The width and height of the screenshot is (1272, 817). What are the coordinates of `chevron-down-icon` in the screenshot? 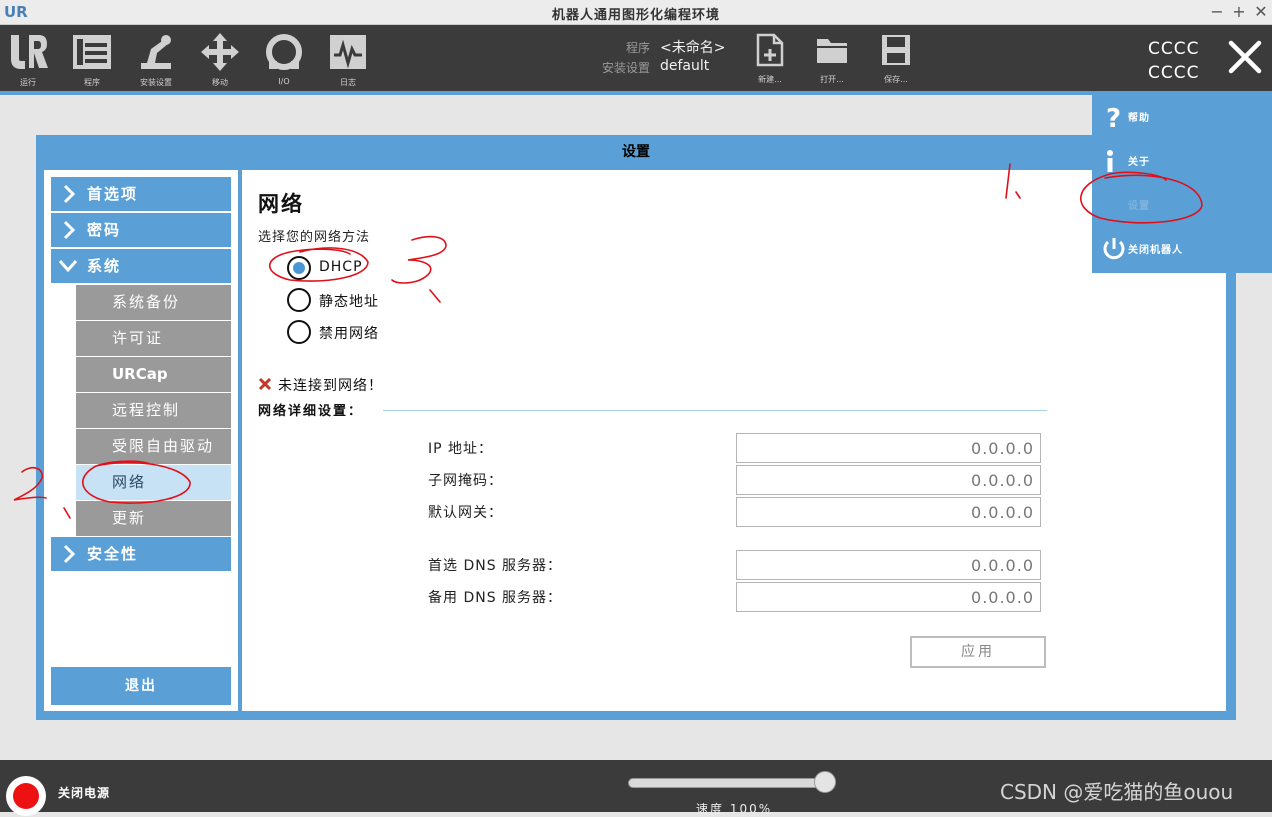 It's located at (68, 266).